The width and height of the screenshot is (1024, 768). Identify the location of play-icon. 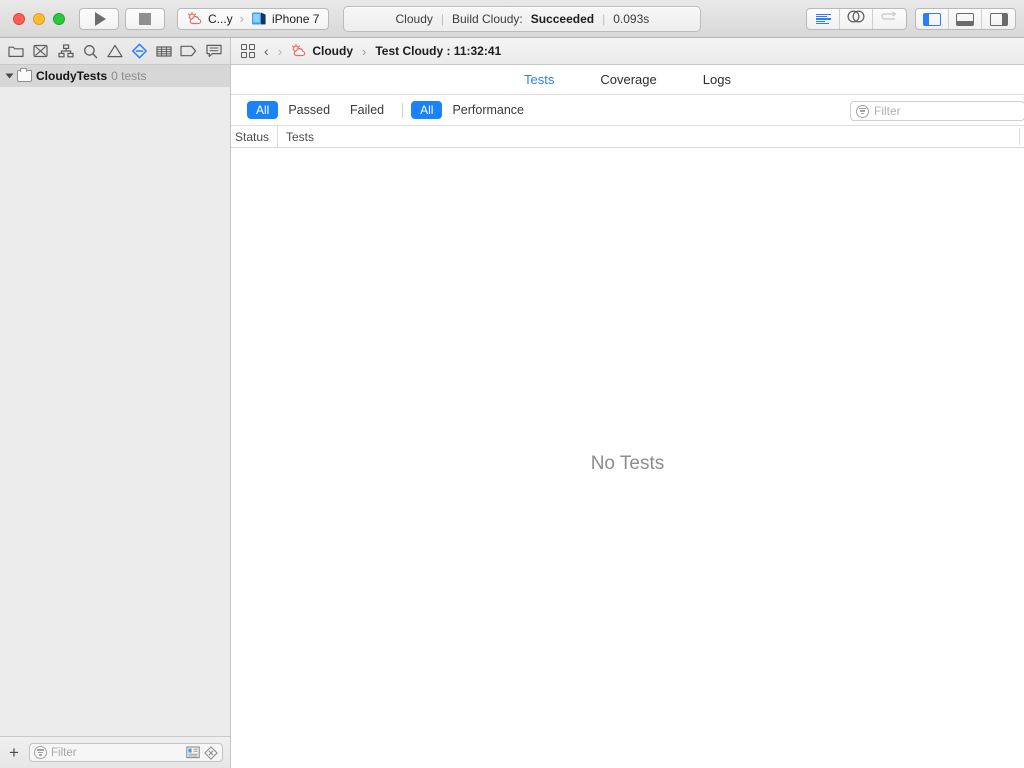
(100, 18).